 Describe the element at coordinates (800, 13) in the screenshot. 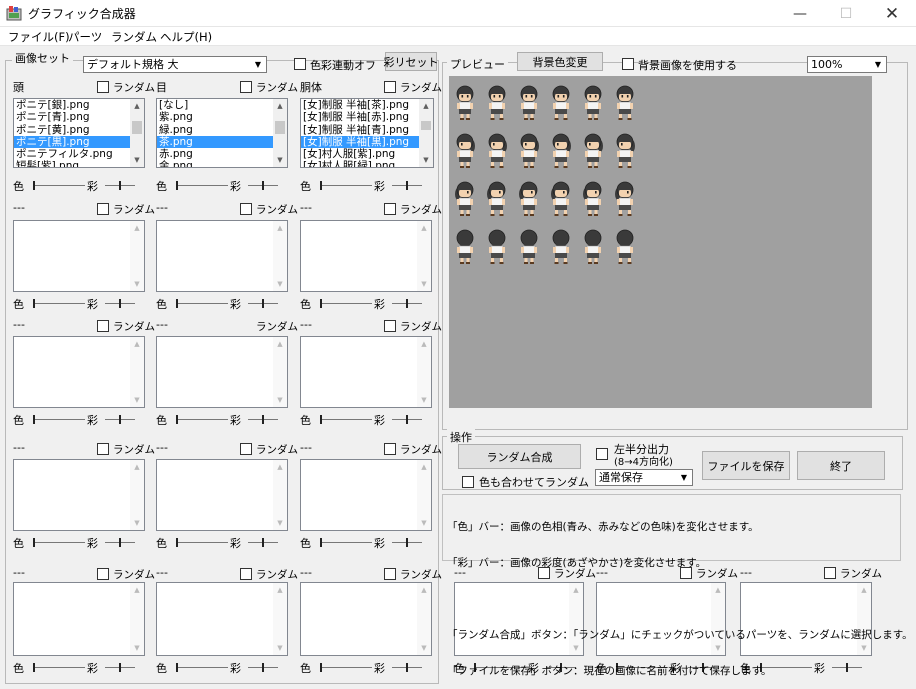

I see `minimize-button: —` at that location.